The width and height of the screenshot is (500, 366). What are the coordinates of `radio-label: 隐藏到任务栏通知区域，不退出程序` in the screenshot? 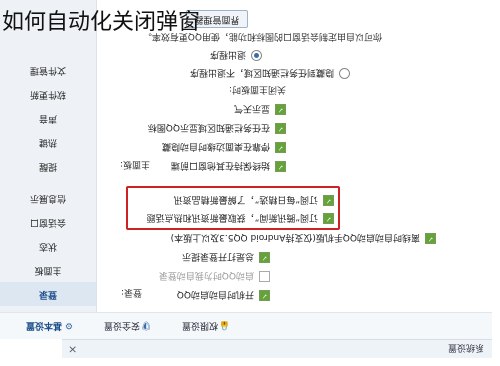 It's located at (261, 72).